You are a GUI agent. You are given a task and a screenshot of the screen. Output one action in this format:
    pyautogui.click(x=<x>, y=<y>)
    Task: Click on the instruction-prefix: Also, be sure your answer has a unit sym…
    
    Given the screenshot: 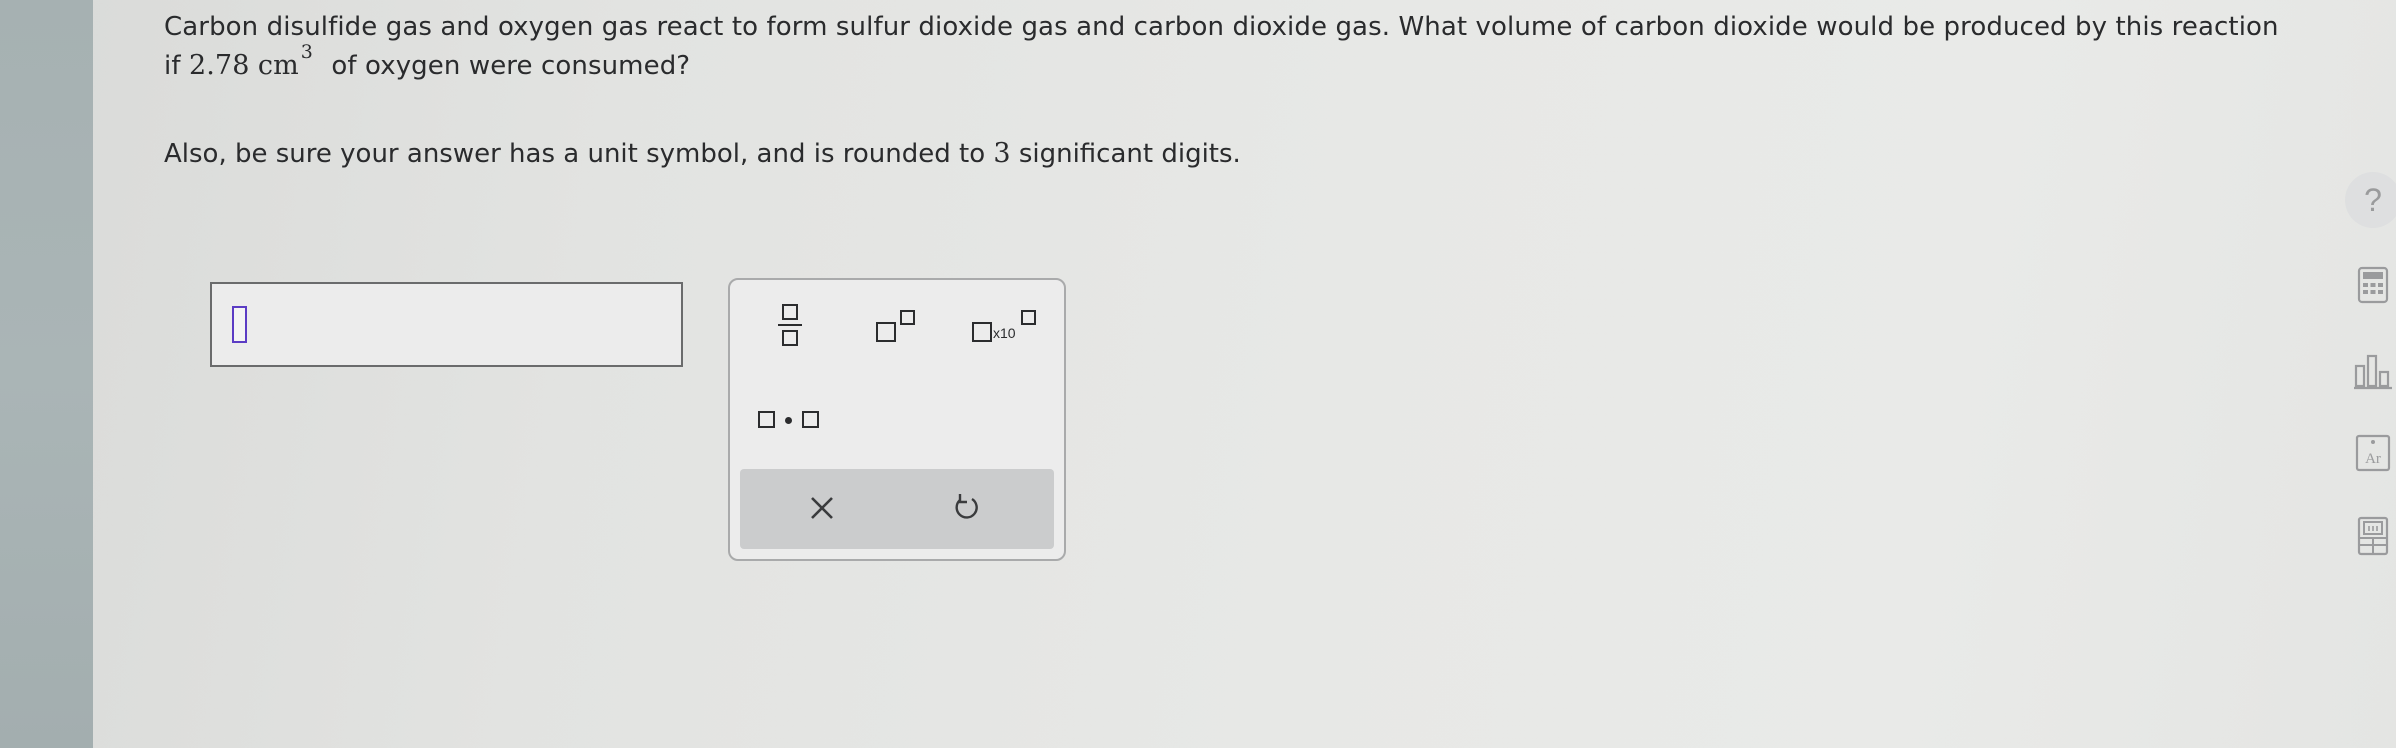 What is the action you would take?
    pyautogui.click(x=575, y=154)
    